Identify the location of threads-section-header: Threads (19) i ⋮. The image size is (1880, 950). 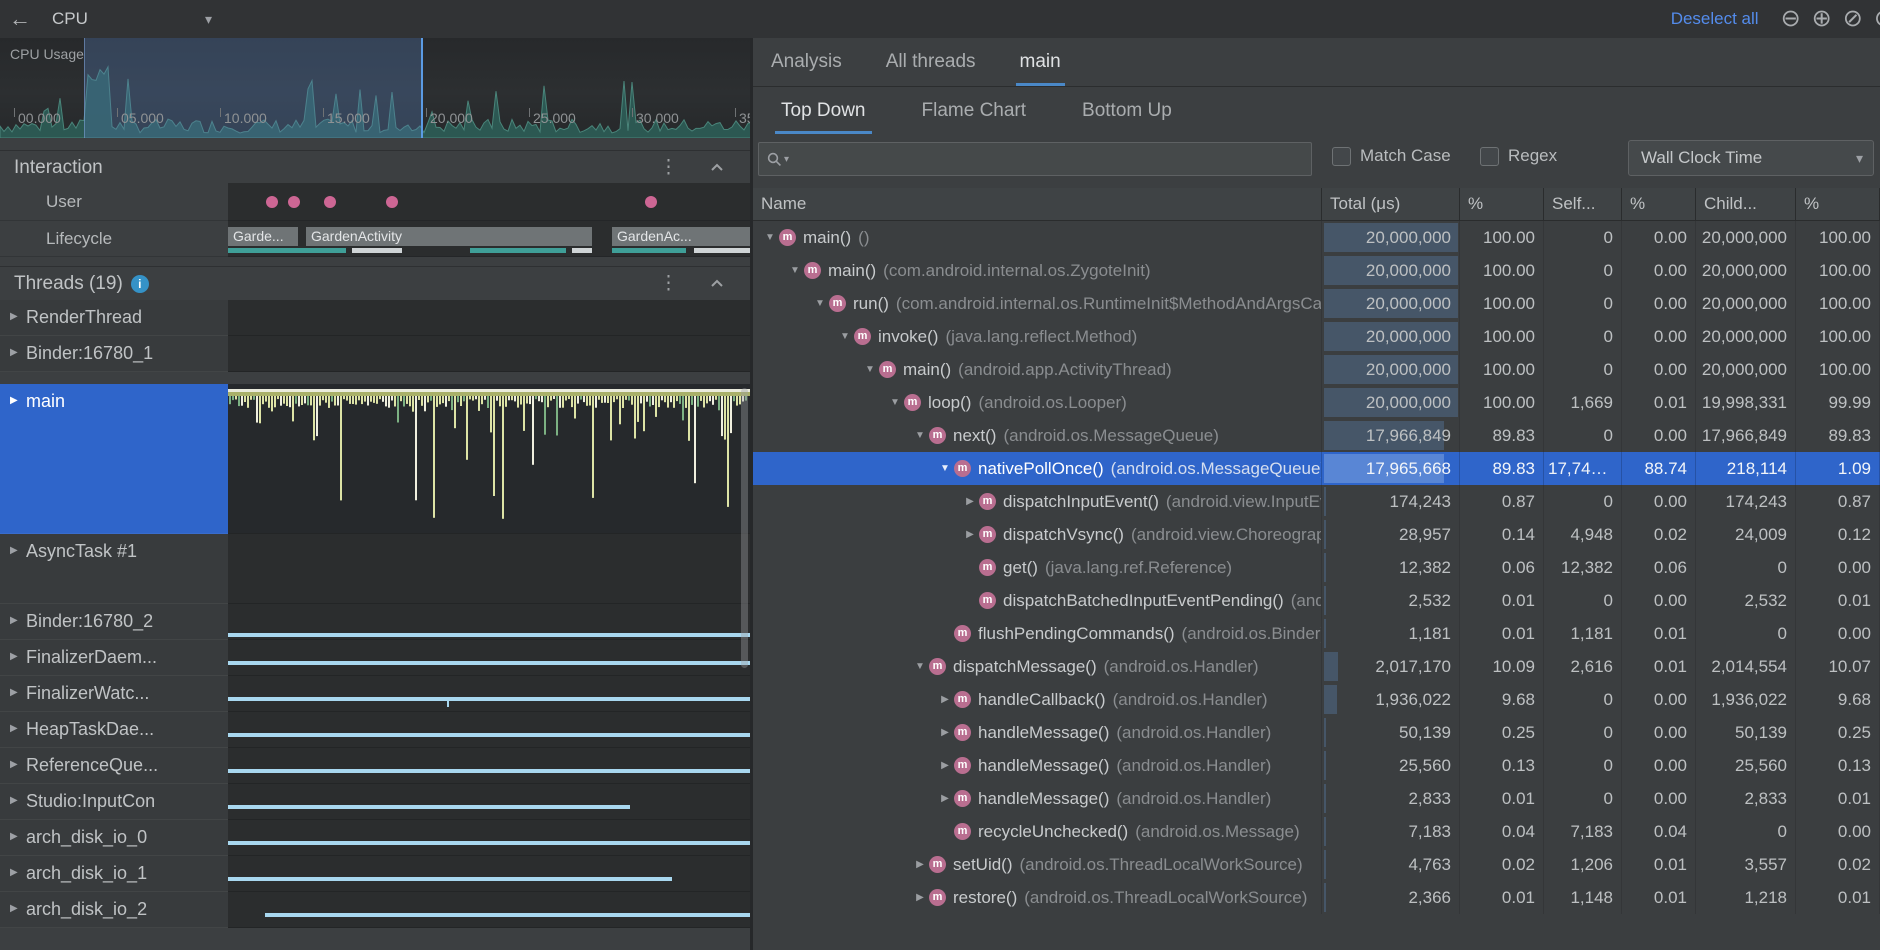
(375, 283).